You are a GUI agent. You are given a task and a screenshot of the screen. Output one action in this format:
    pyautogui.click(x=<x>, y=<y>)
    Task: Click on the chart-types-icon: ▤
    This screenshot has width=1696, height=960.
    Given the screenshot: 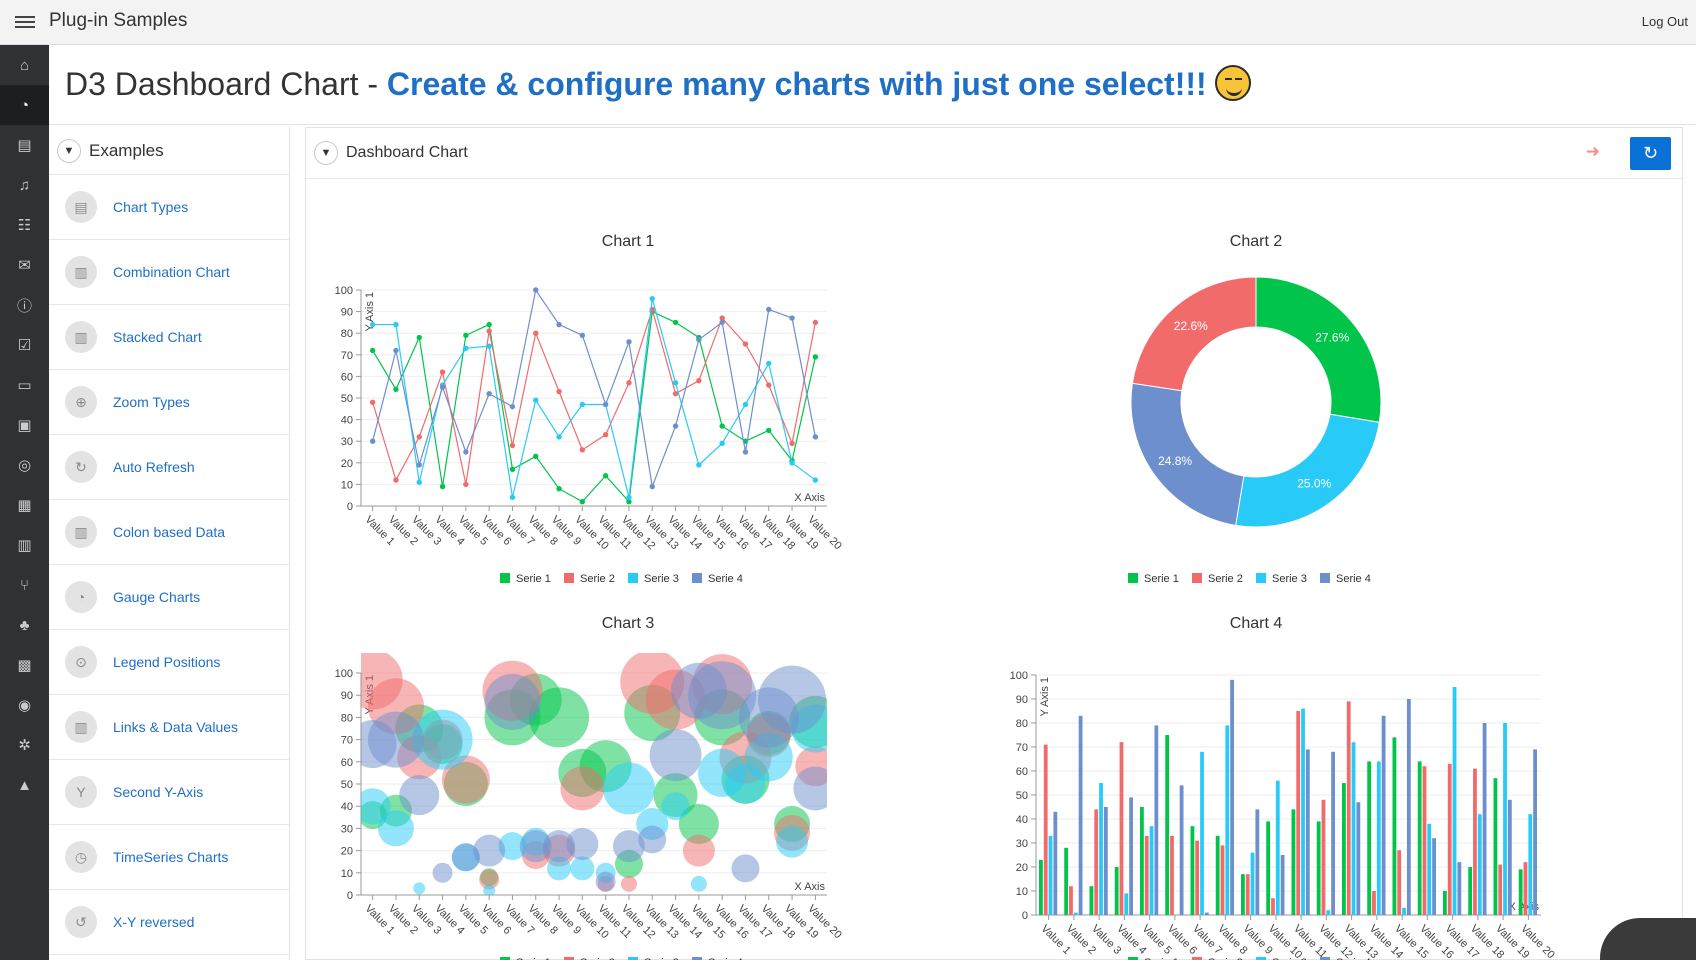 What is the action you would take?
    pyautogui.click(x=81, y=207)
    